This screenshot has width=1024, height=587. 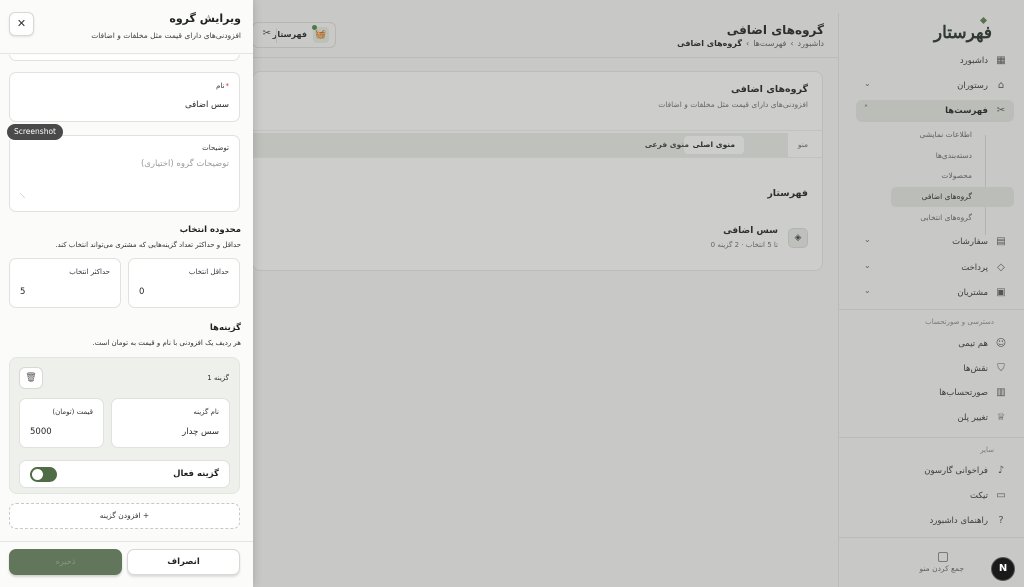 What do you see at coordinates (124, 58) in the screenshot?
I see `scrolled-card-edge` at bounding box center [124, 58].